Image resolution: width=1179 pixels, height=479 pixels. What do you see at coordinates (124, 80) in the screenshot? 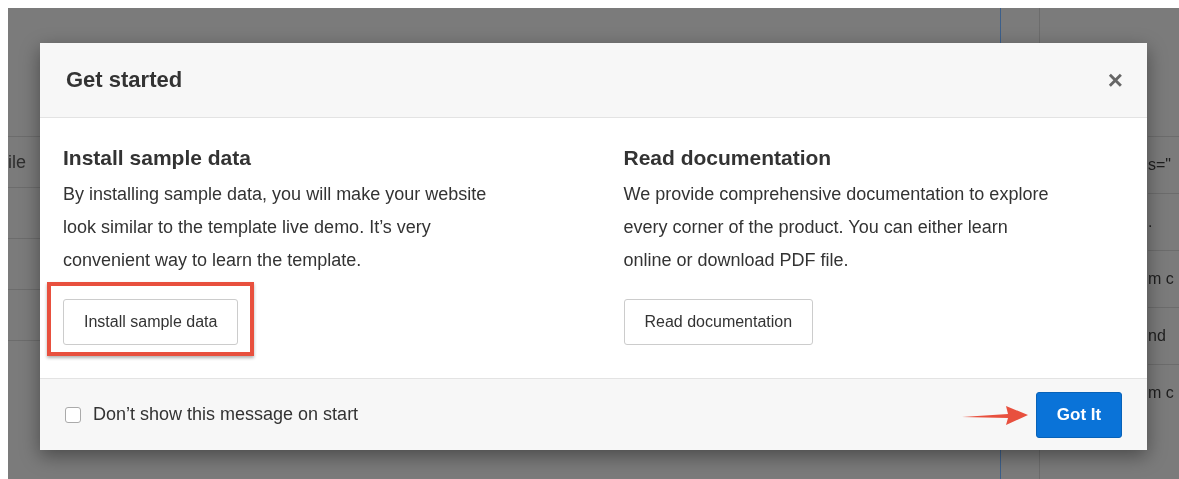
I see `dialog-title: Get started` at bounding box center [124, 80].